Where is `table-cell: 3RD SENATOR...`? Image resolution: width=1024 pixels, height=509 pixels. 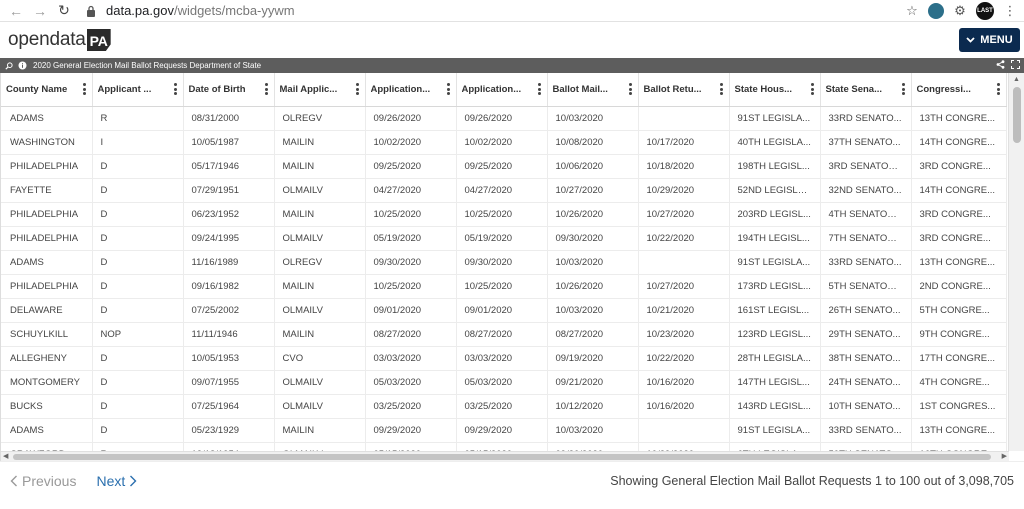 table-cell: 3RD SENATOR... is located at coordinates (866, 166).